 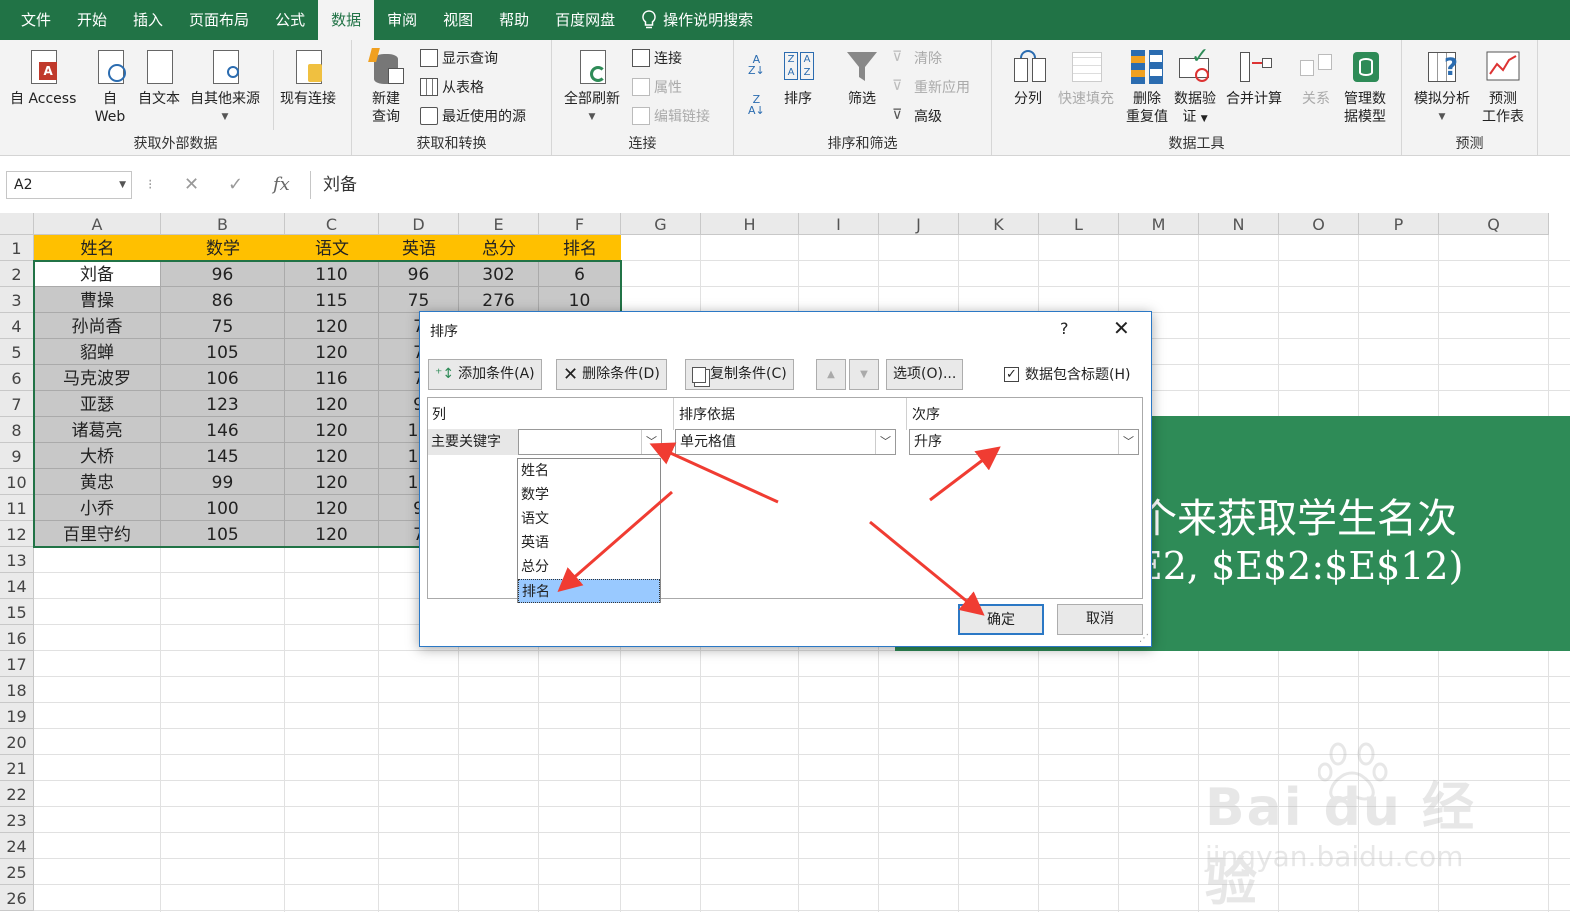 I want to click on has-headers-checkbox: ✓, so click(x=1011, y=374).